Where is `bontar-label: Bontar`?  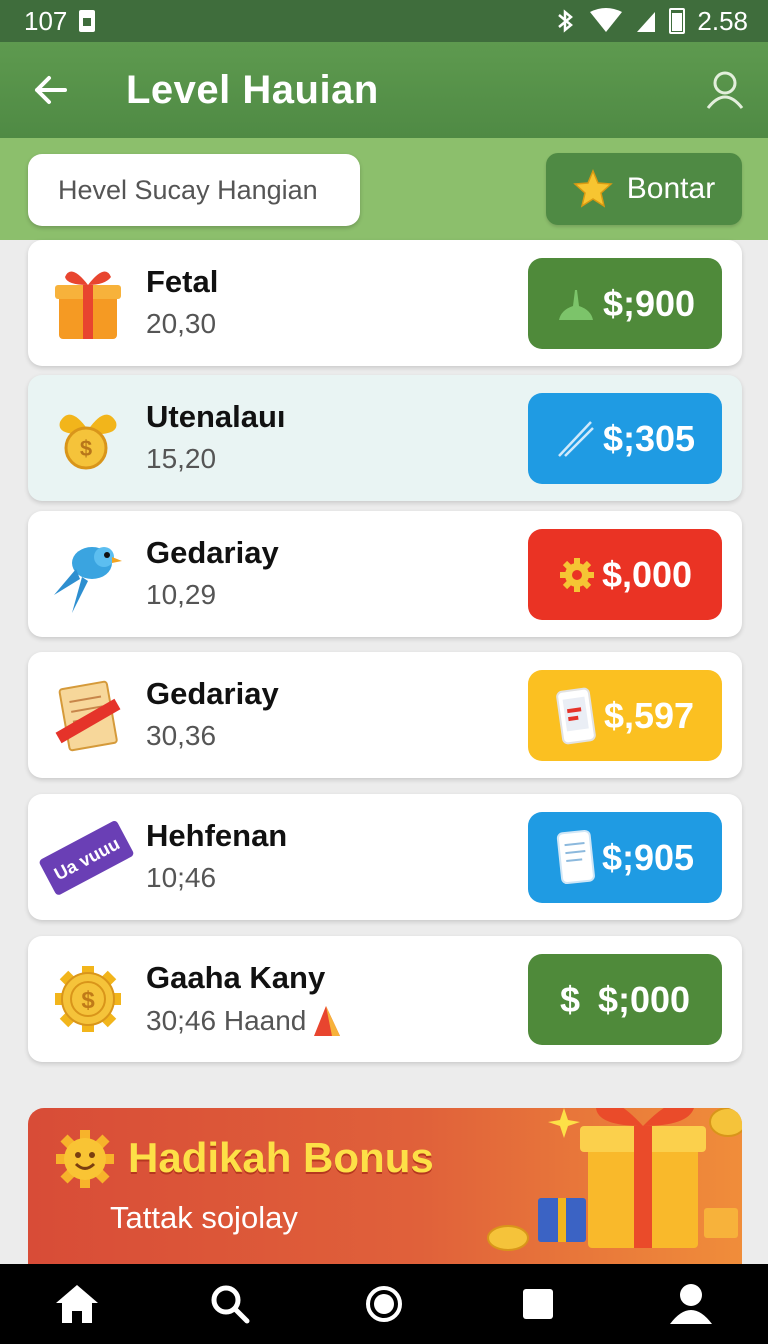
bontar-label: Bontar is located at coordinates (671, 188).